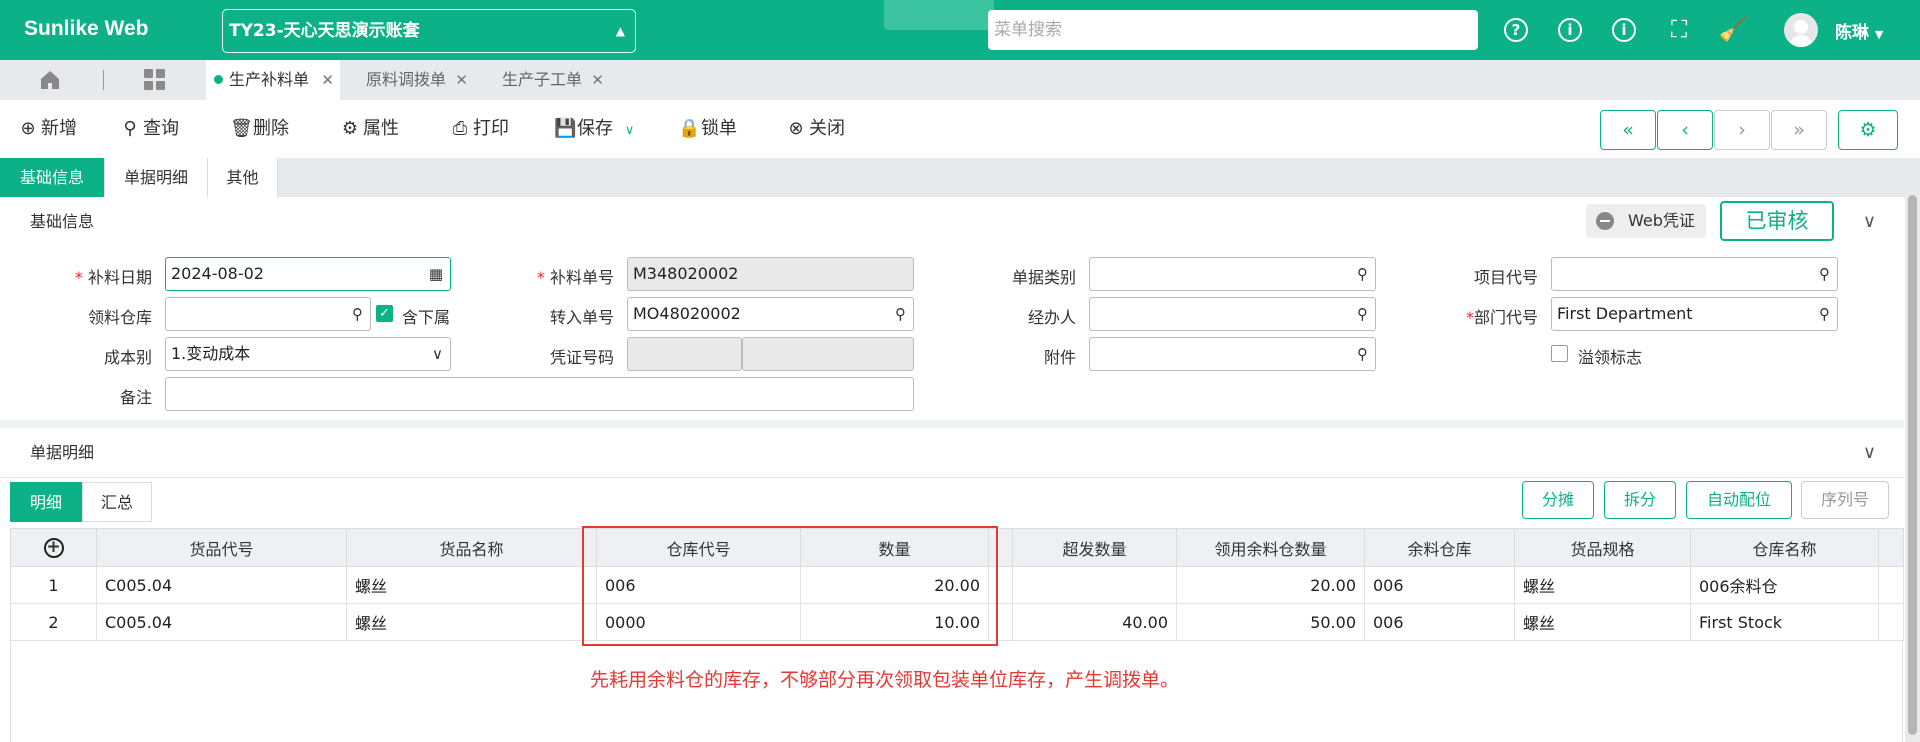 This screenshot has width=1920, height=742. Describe the element at coordinates (1799, 130) in the screenshot. I see `last-record-button: »` at that location.